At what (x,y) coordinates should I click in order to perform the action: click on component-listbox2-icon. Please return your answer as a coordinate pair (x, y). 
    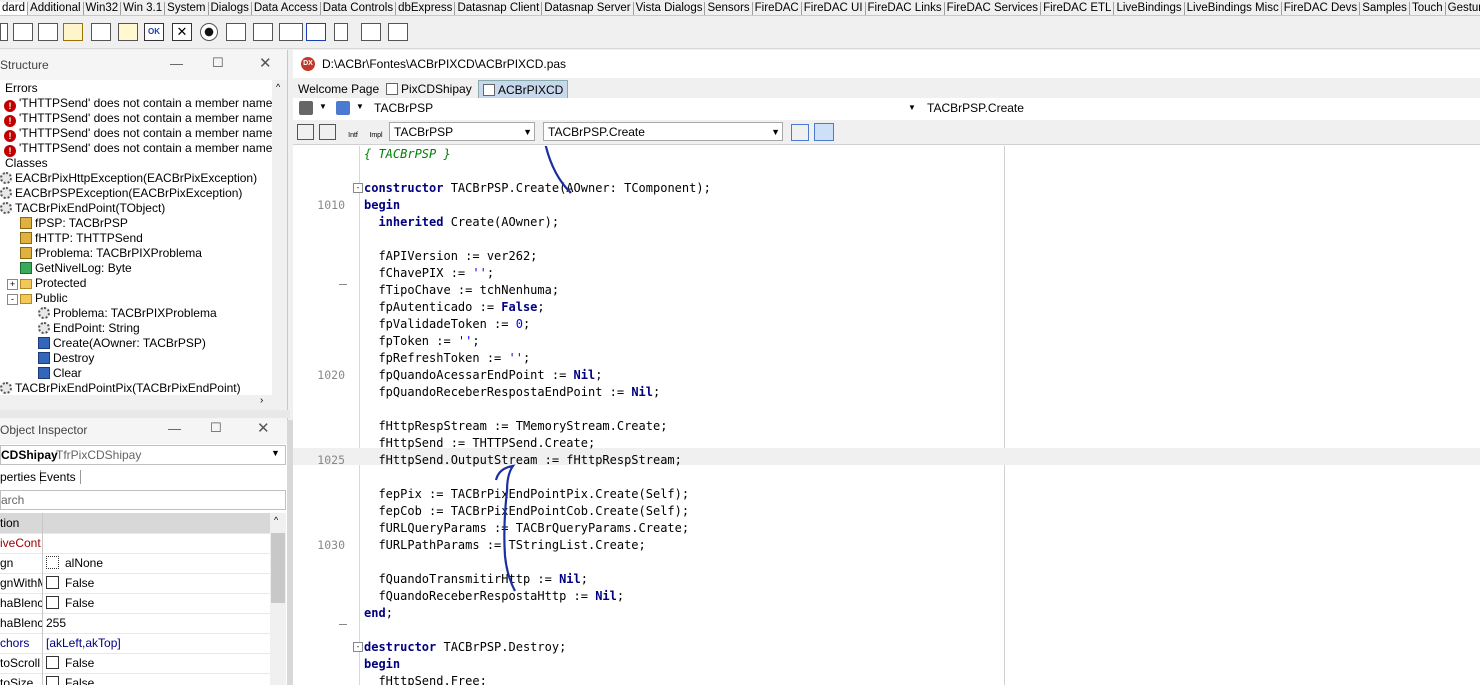
    Looking at the image, I should click on (236, 32).